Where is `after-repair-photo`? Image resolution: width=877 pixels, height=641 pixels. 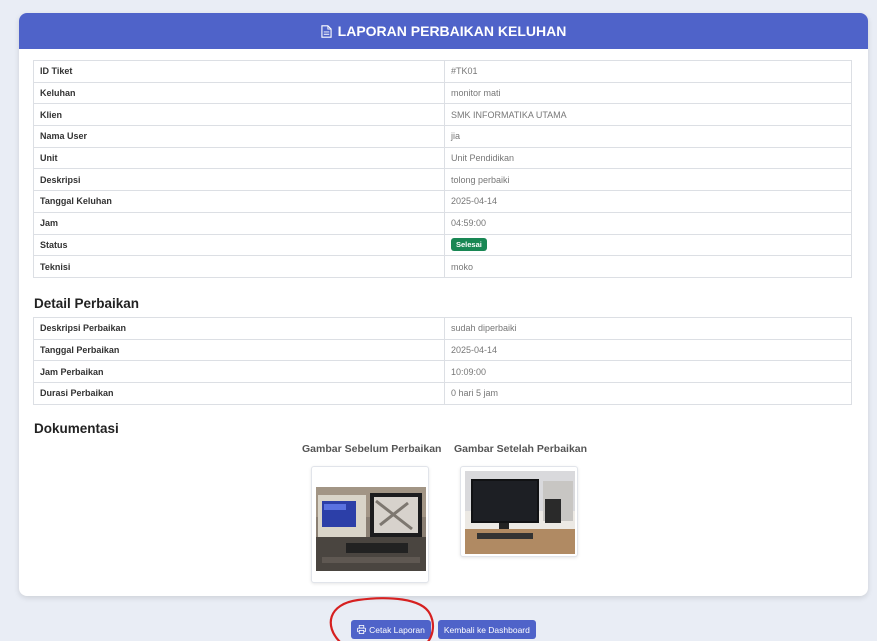 after-repair-photo is located at coordinates (519, 511).